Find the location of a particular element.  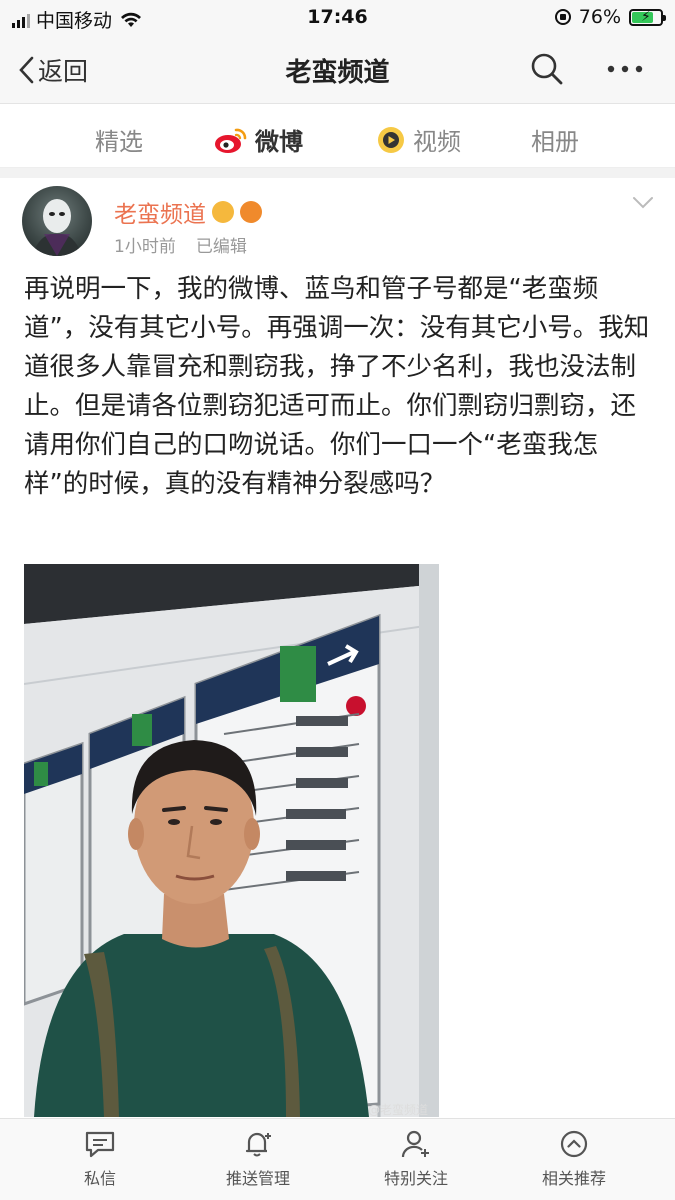

battery-percent: 76% is located at coordinates (599, 17).